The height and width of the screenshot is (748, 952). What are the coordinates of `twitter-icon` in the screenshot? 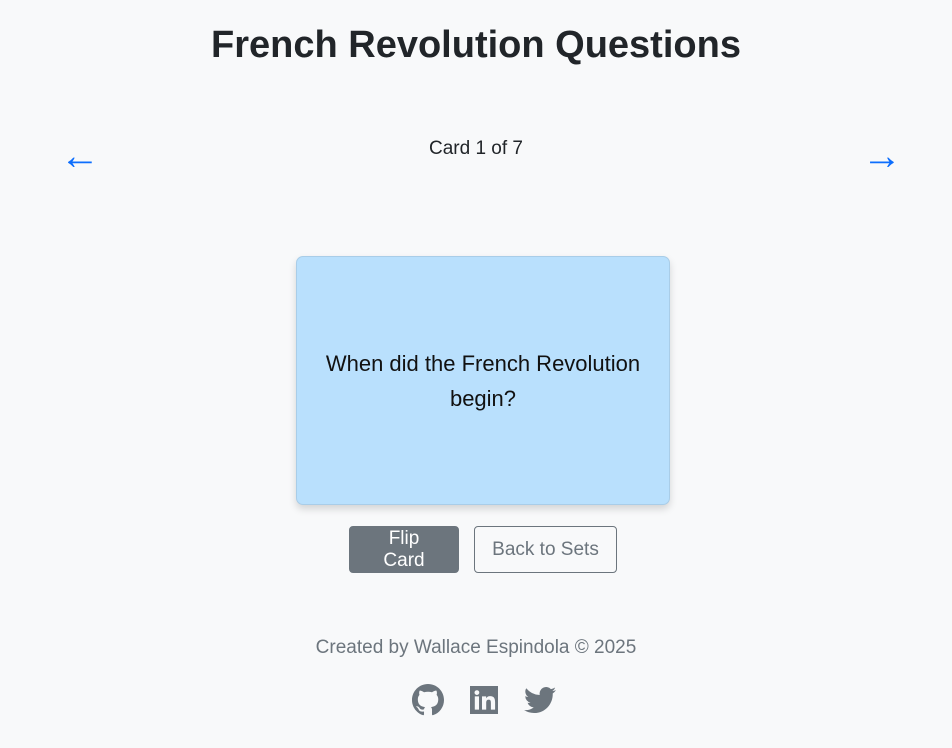 It's located at (540, 700).